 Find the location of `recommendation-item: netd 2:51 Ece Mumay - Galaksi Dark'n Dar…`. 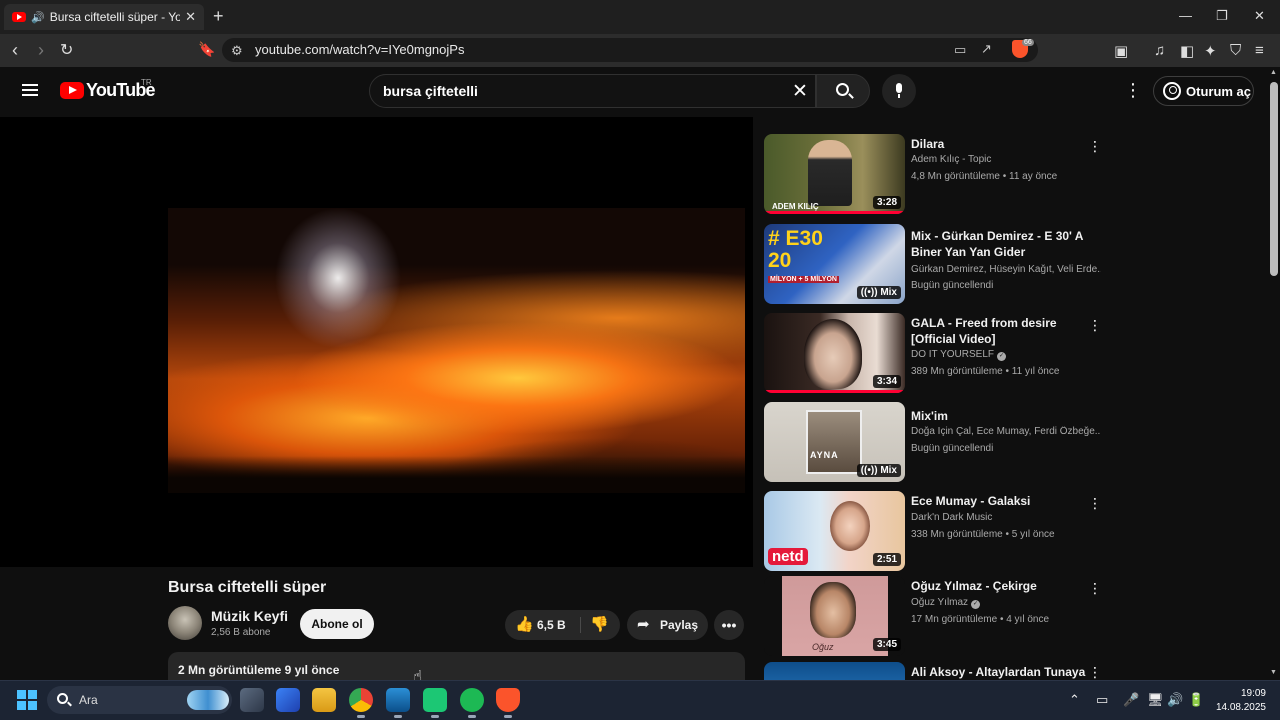

recommendation-item: netd 2:51 Ece Mumay - Galaksi Dark'n Dar… is located at coordinates (934, 531).